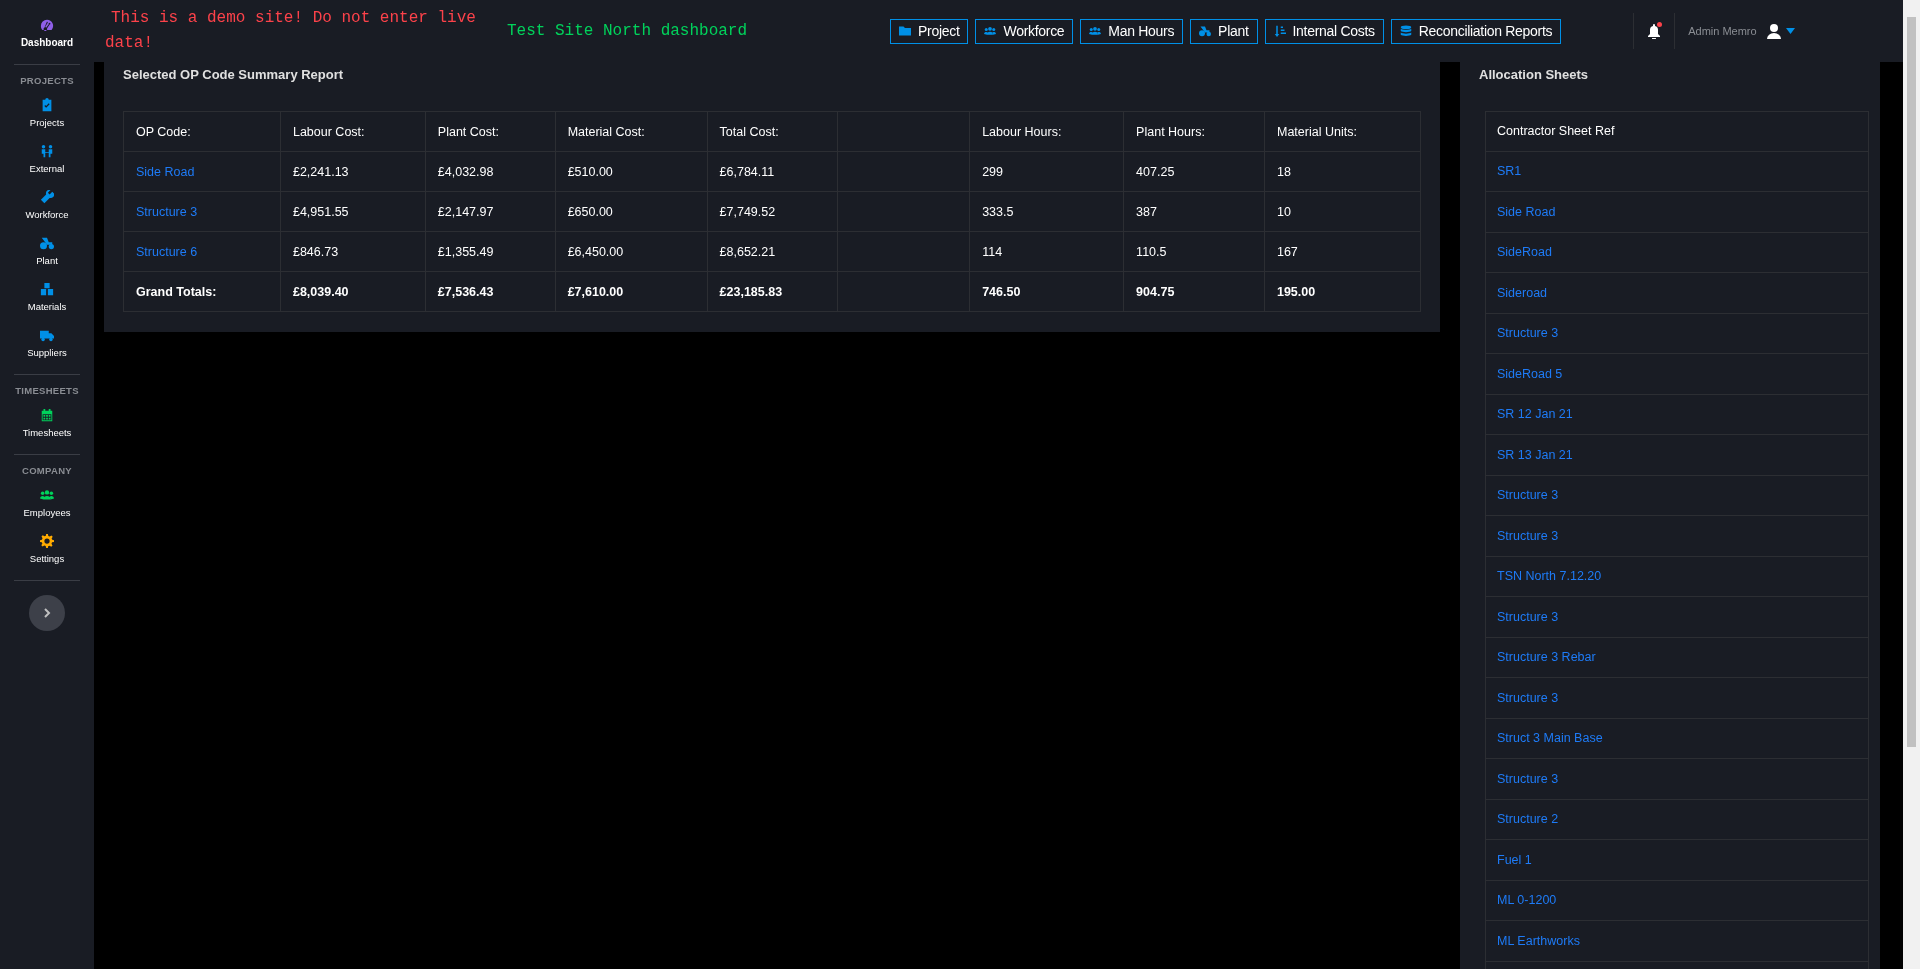  Describe the element at coordinates (234, 75) in the screenshot. I see `panel-title: Selected OP Code Summary Report` at that location.